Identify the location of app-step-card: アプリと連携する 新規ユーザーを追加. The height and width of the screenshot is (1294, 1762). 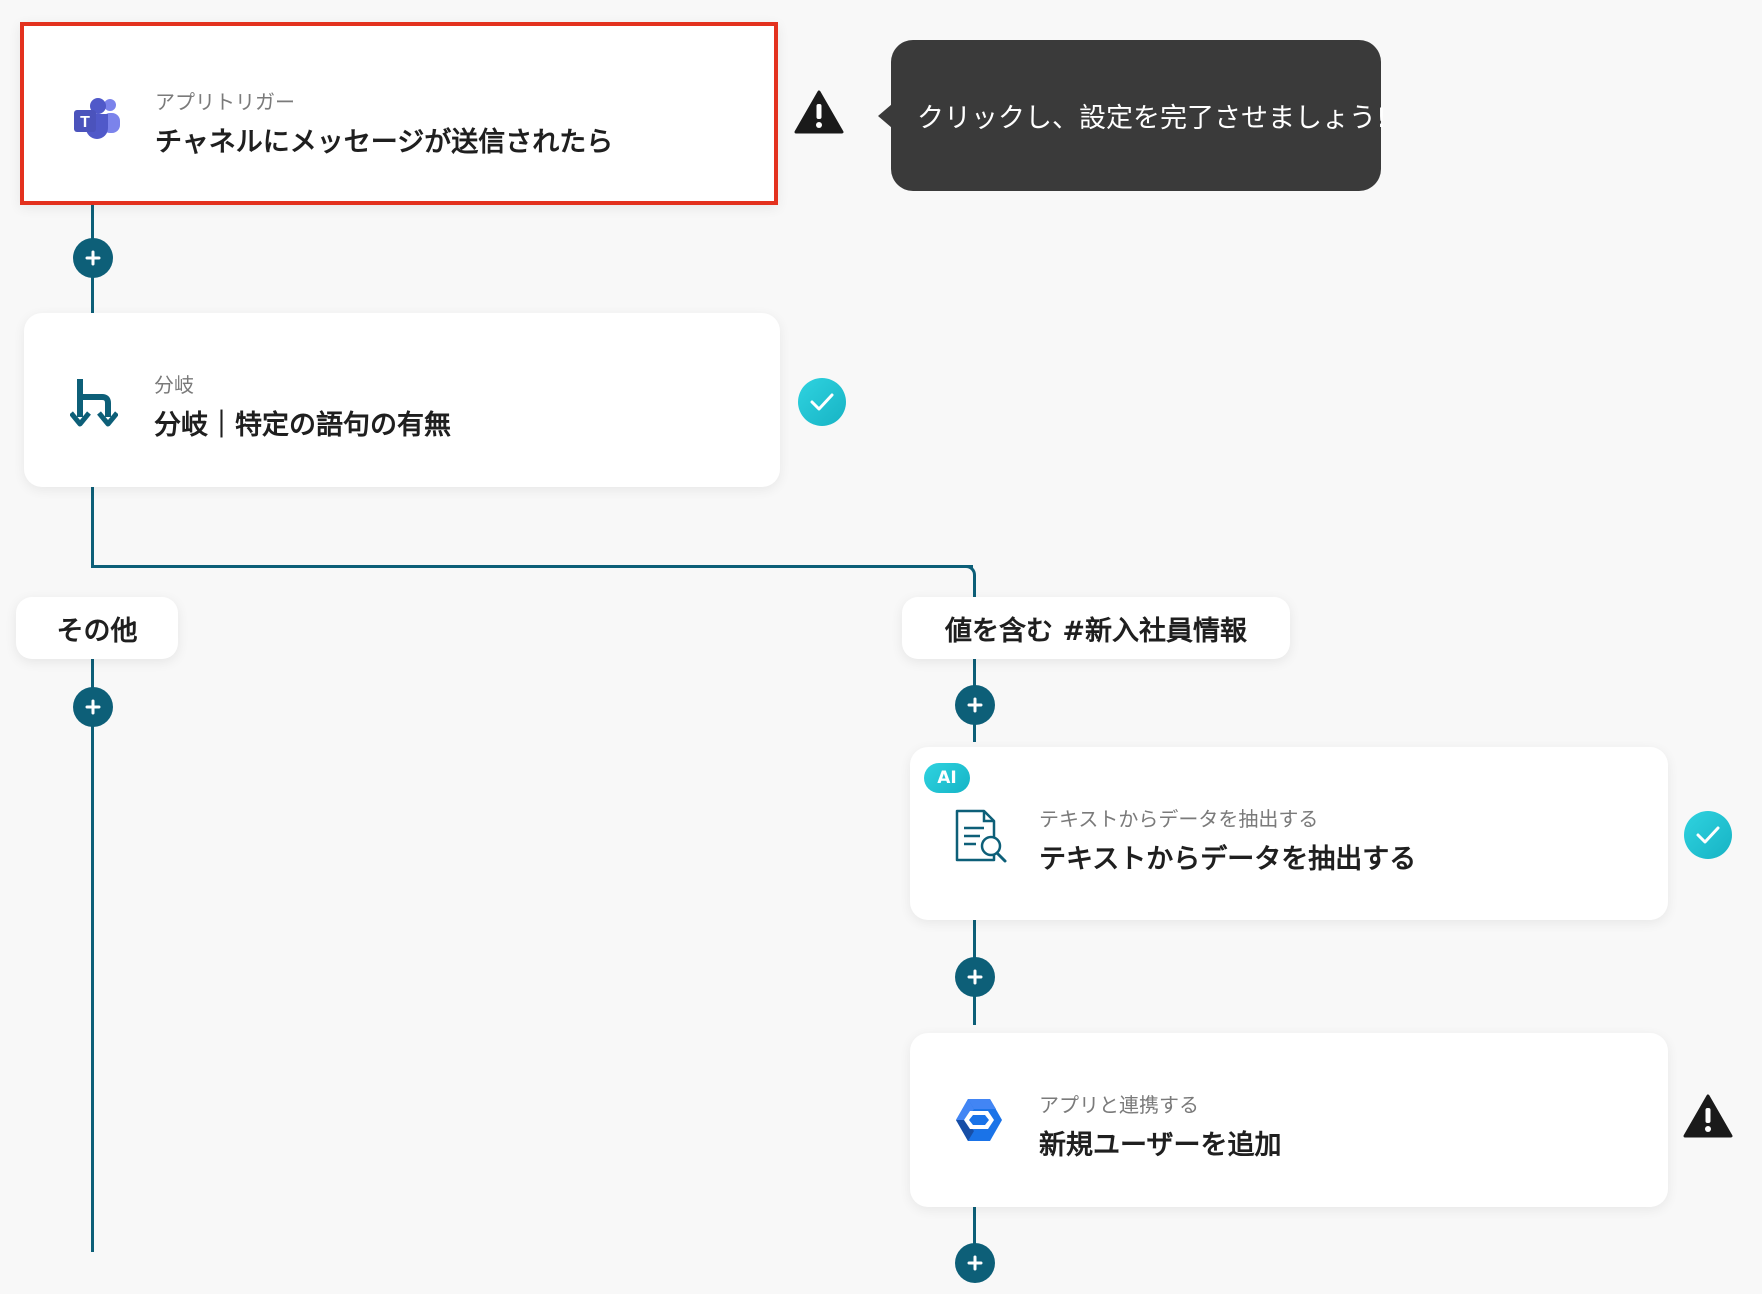
(1289, 1120).